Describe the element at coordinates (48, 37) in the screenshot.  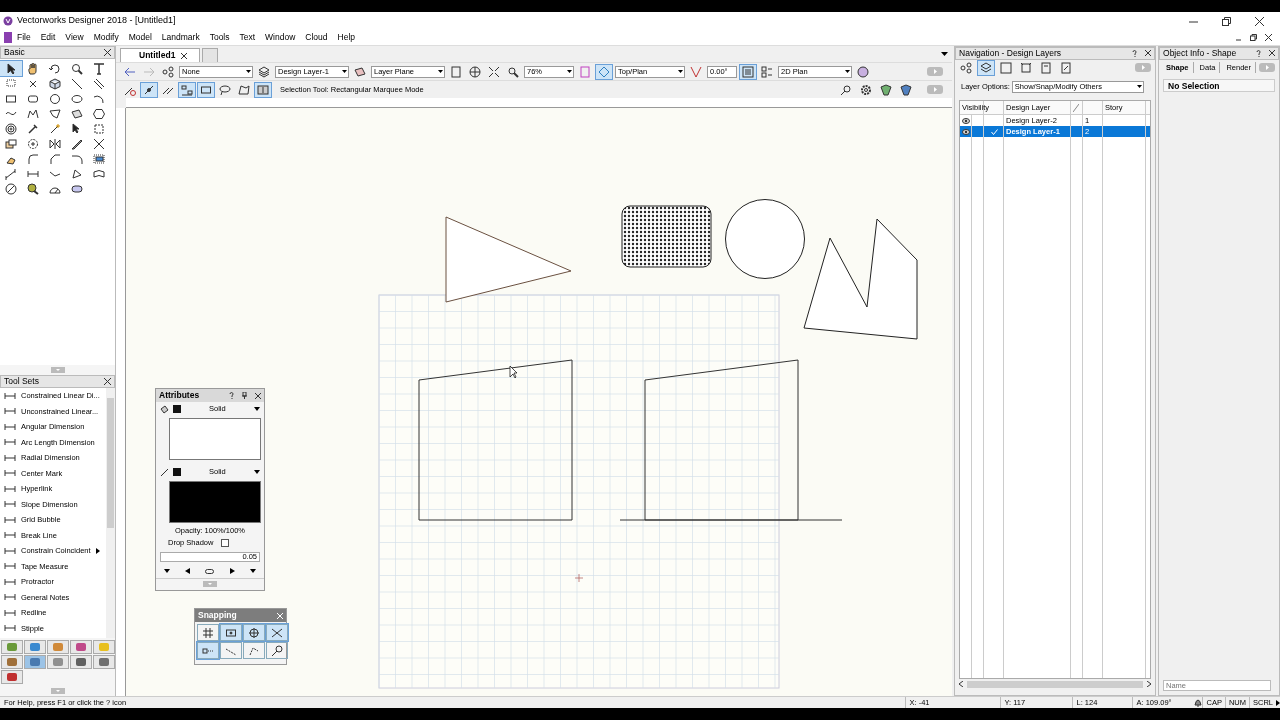
I see `menu-item: Edit` at that location.